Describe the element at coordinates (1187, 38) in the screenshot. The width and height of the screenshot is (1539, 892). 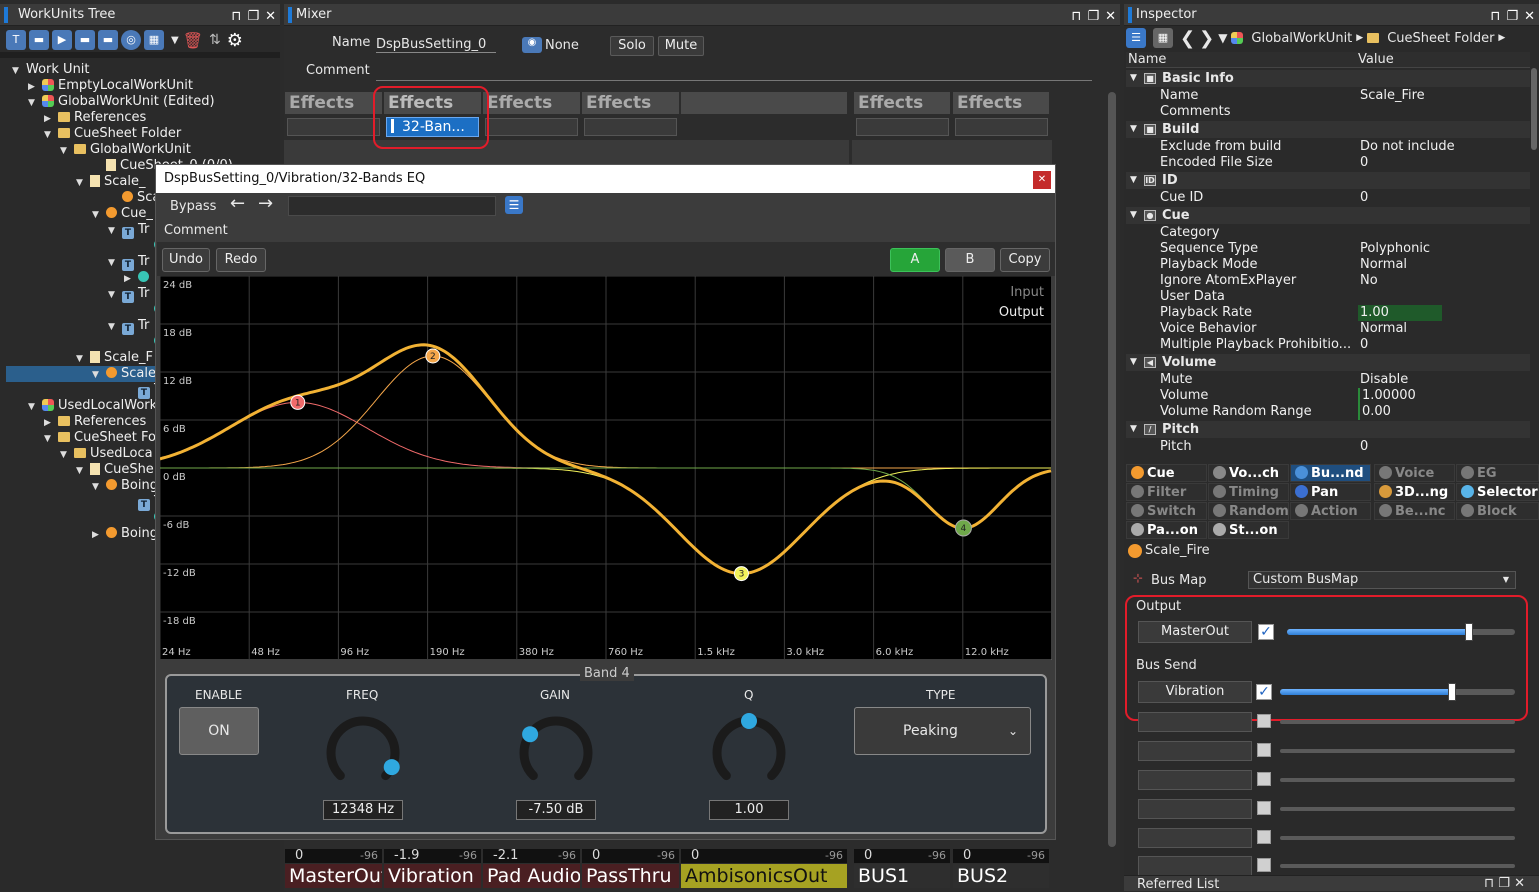
I see `back-arrow-icon: ❮` at that location.